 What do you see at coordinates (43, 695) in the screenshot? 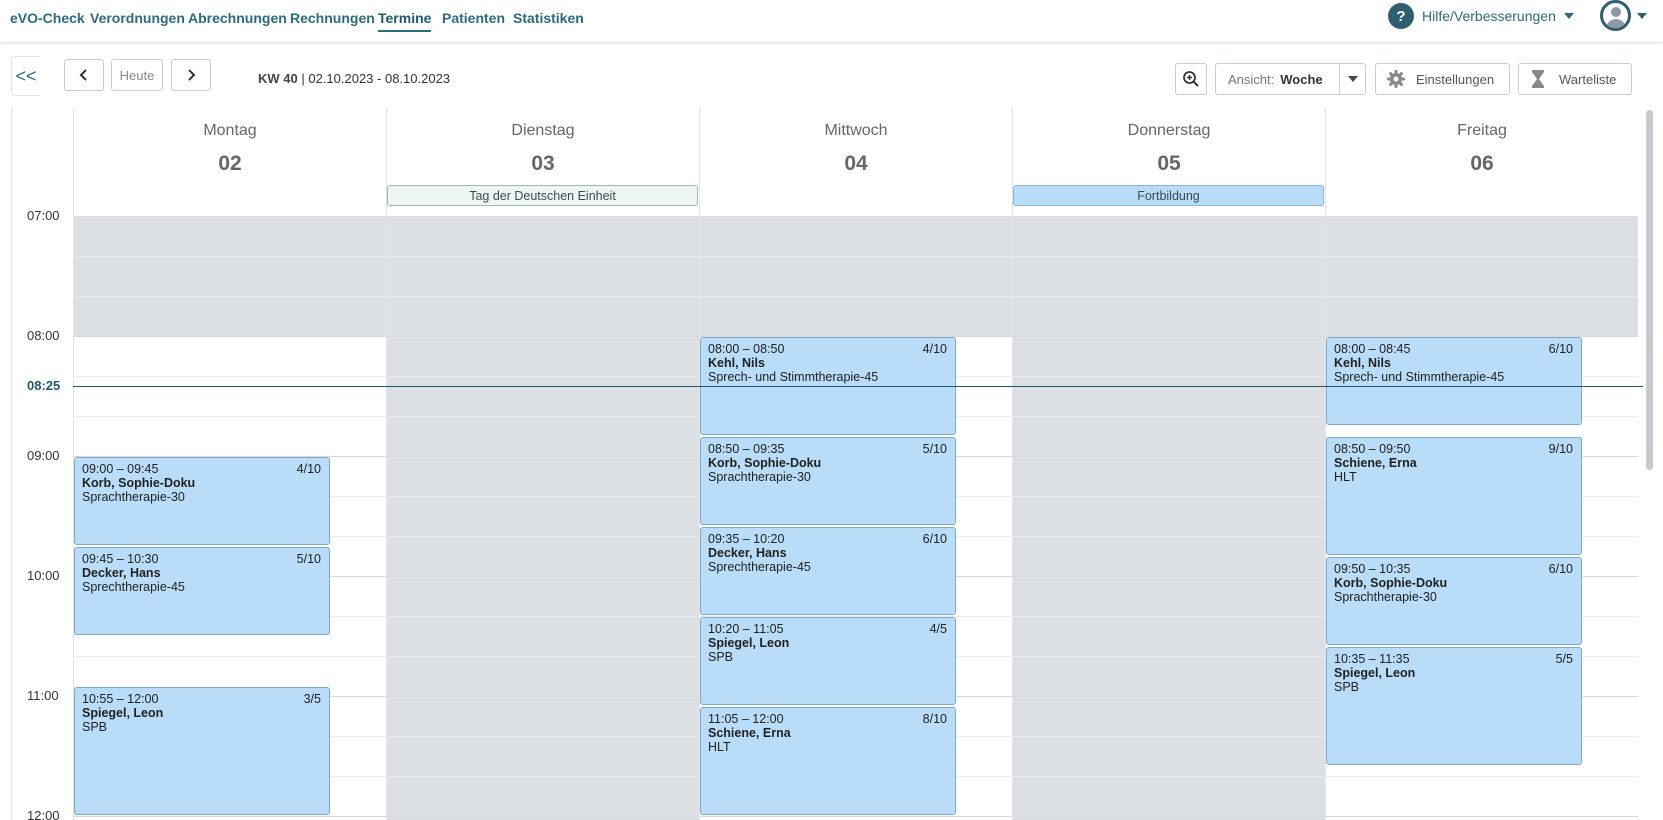
I see `hour-label: 11:00` at bounding box center [43, 695].